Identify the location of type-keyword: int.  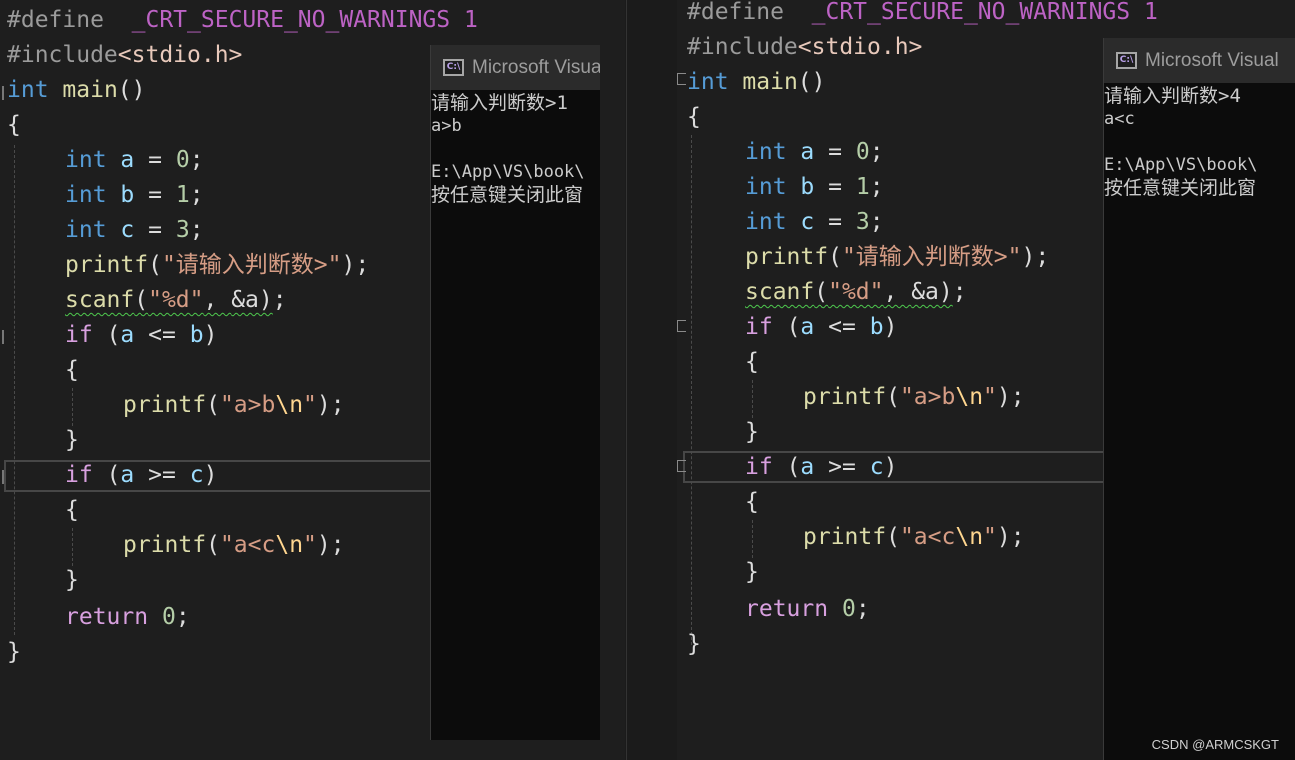
(86, 230).